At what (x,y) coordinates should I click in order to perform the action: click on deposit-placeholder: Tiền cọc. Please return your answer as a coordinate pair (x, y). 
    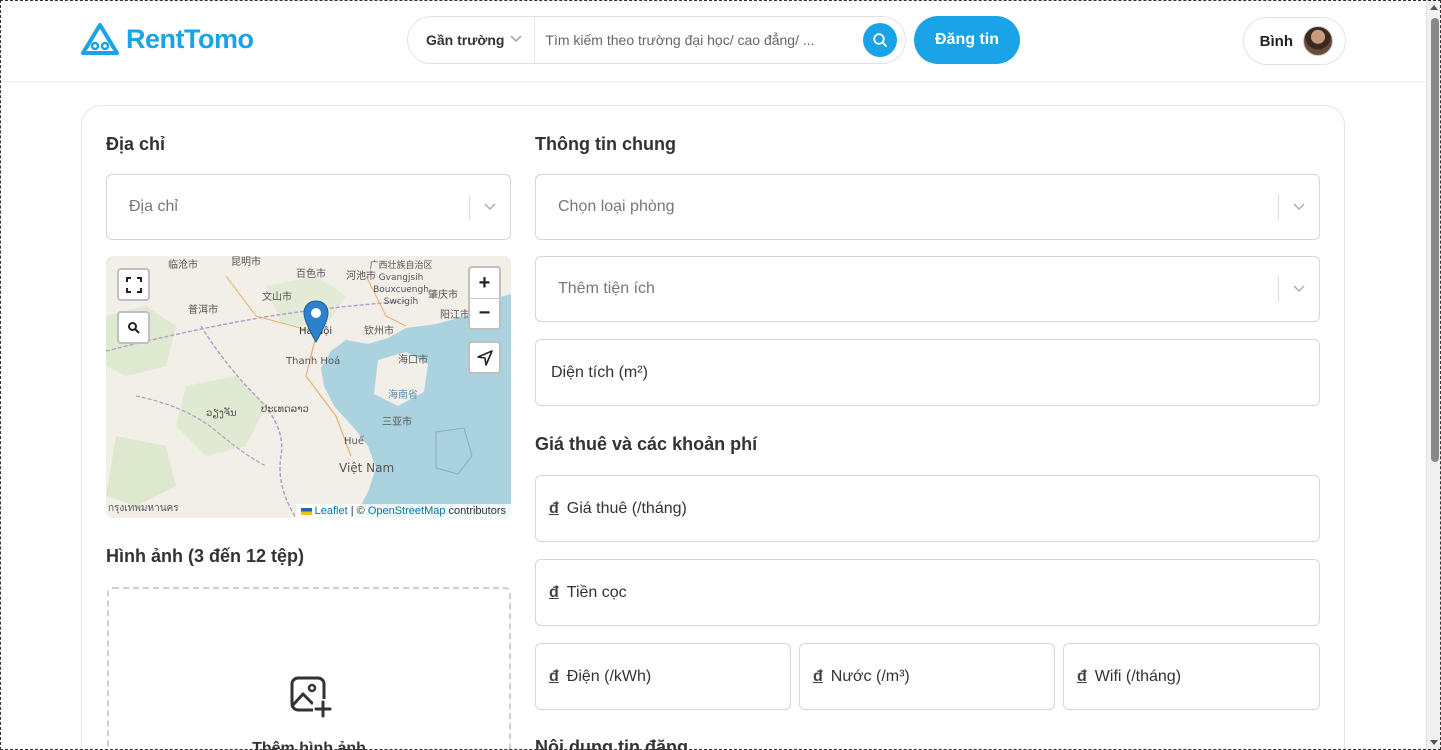
    Looking at the image, I should click on (596, 592).